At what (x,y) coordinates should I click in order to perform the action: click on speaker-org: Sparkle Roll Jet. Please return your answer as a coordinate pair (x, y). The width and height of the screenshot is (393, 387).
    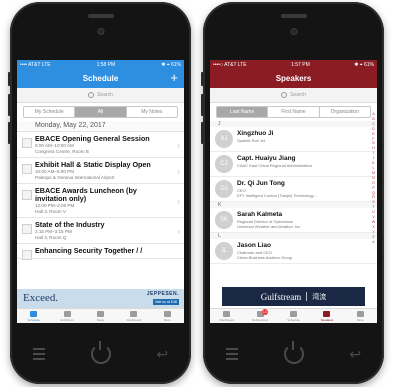
    Looking at the image, I should click on (251, 140).